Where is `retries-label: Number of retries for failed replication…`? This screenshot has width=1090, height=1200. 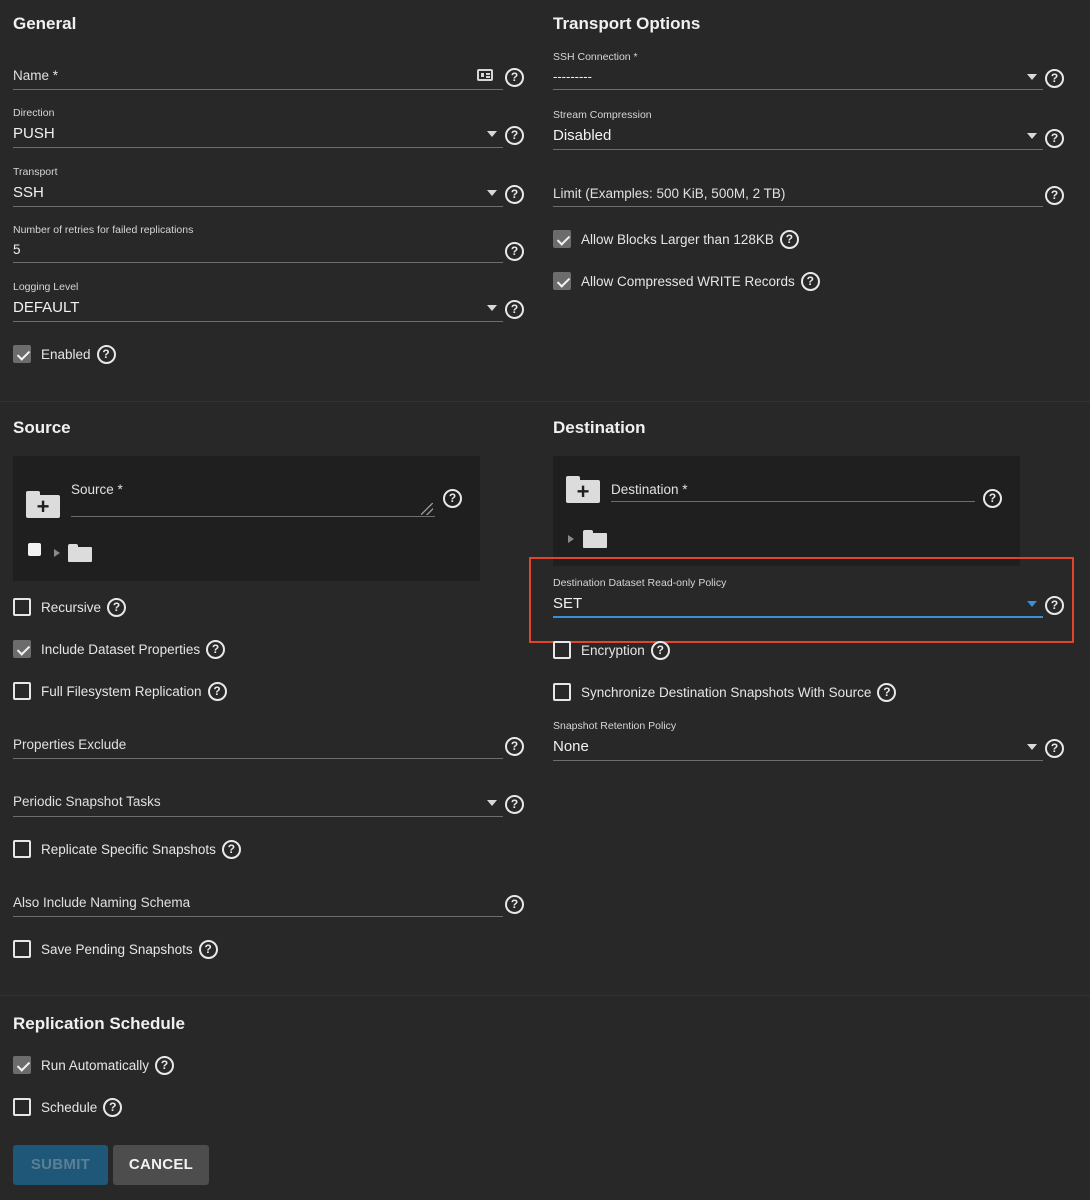 retries-label: Number of retries for failed replication… is located at coordinates (103, 230).